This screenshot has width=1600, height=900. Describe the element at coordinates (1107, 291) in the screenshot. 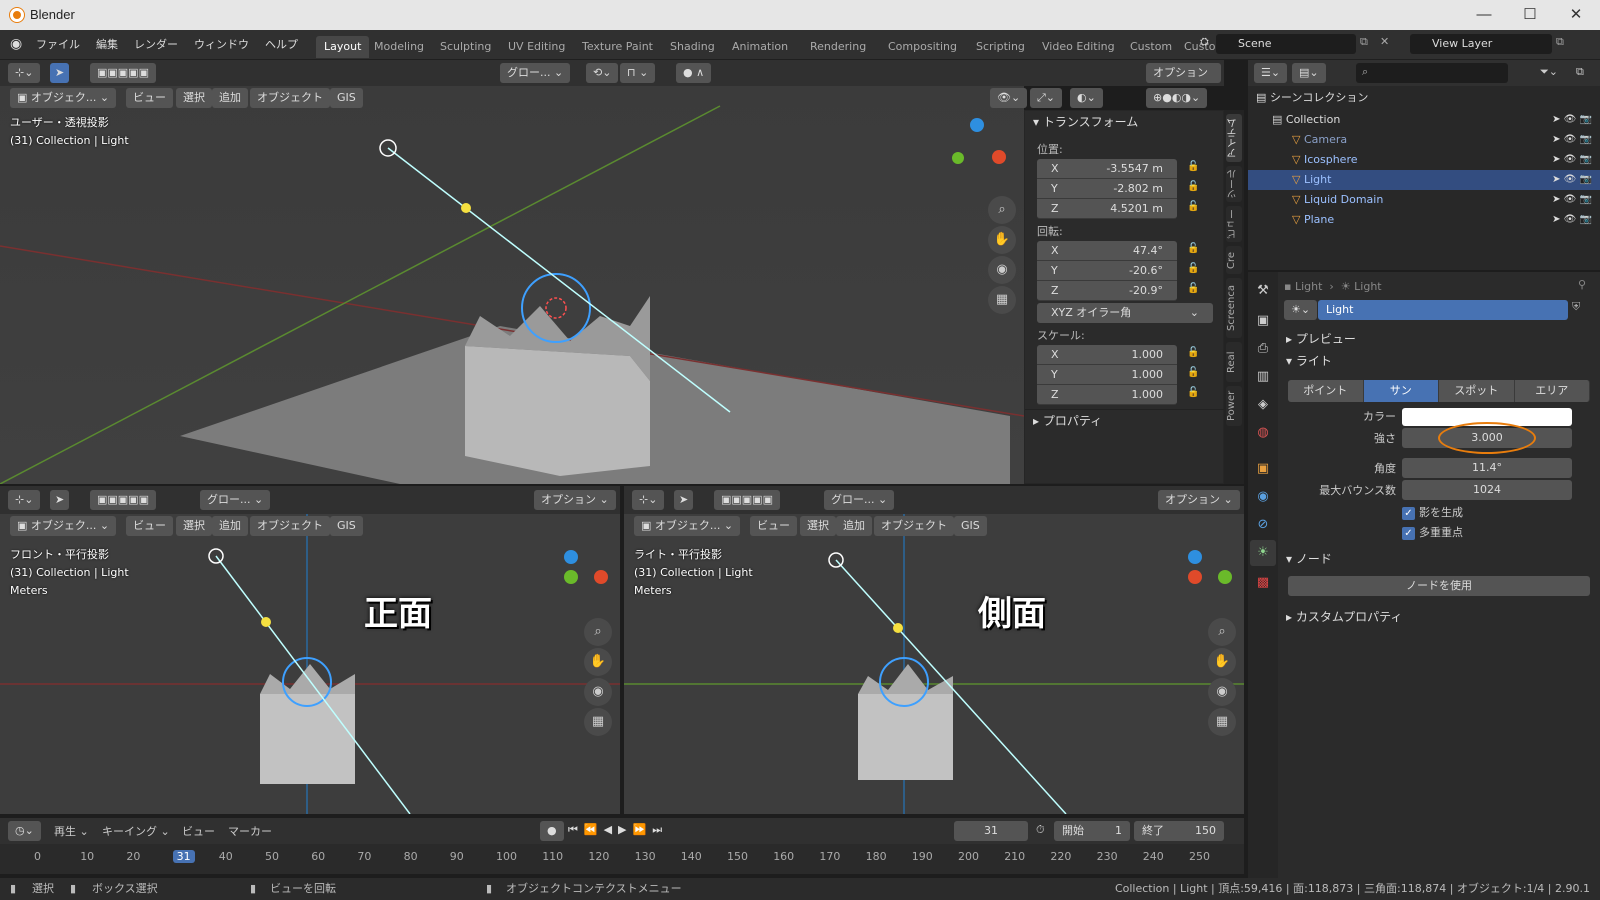

I see `rotation-z-field: Z -20.9°` at that location.